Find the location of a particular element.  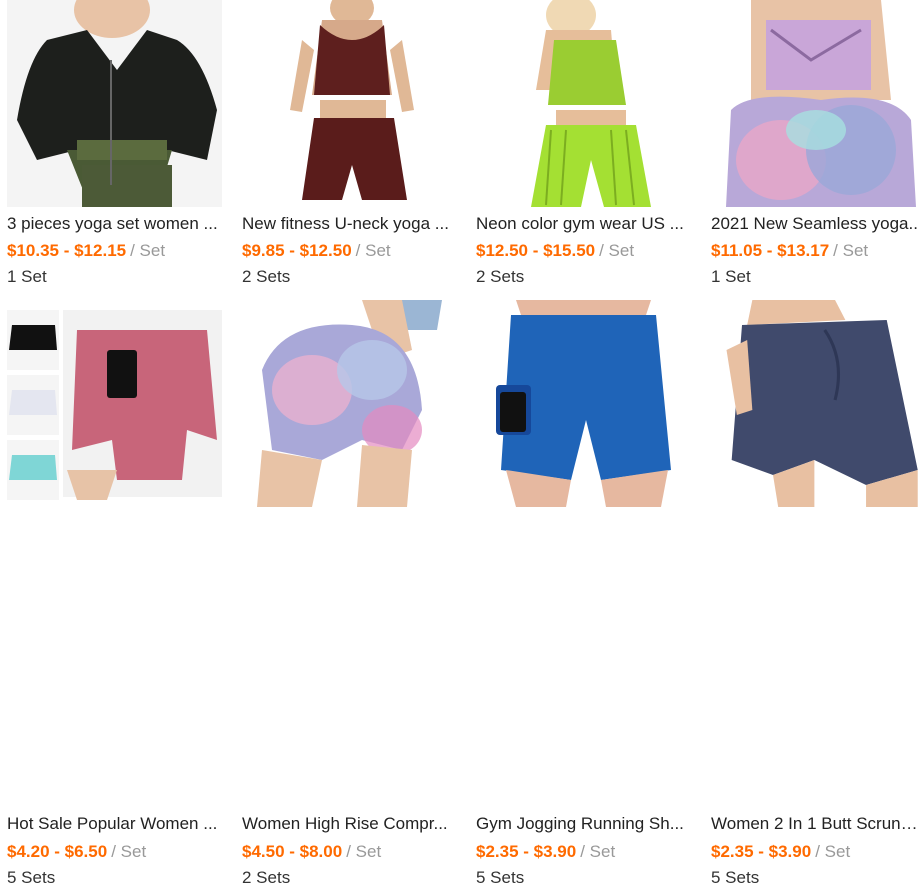

product-price: $9.85 - $12.50 is located at coordinates (297, 250).